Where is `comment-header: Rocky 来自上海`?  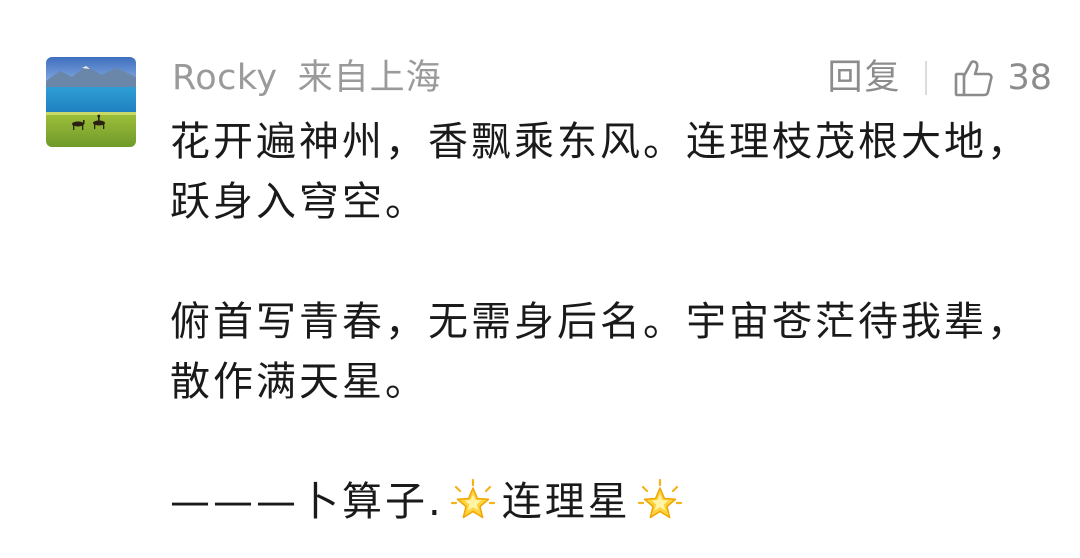 comment-header: Rocky 来自上海 is located at coordinates (307, 78).